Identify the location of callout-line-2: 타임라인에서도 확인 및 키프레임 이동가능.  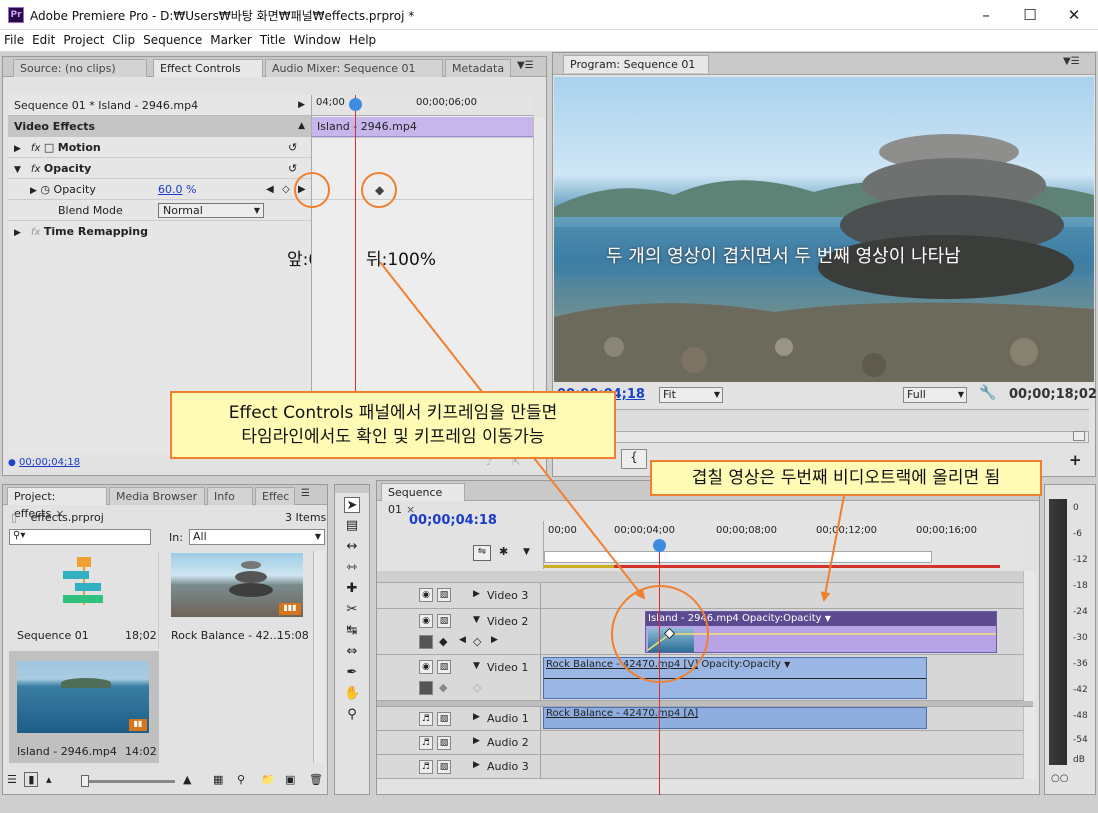
(393, 437).